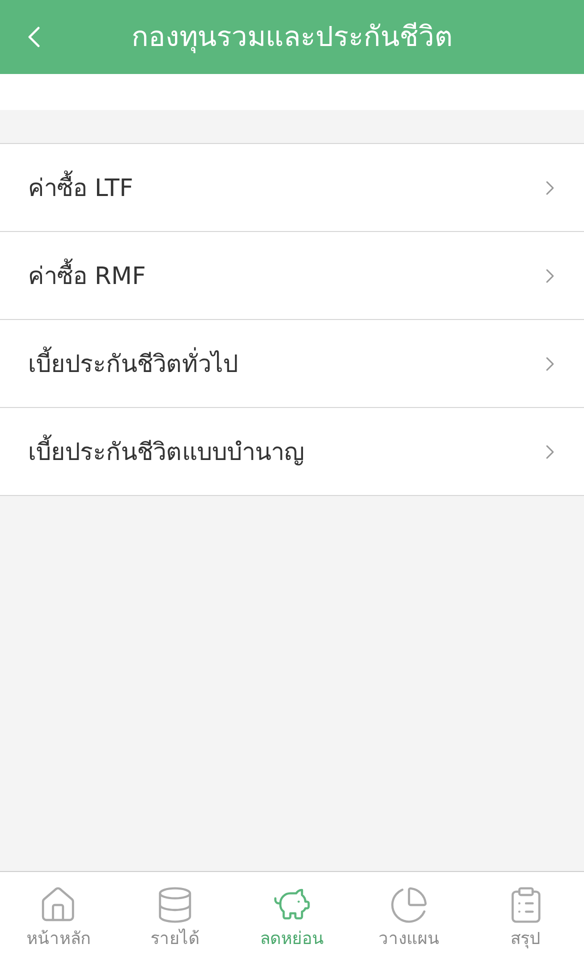  I want to click on tab: วางแผน, so click(409, 916).